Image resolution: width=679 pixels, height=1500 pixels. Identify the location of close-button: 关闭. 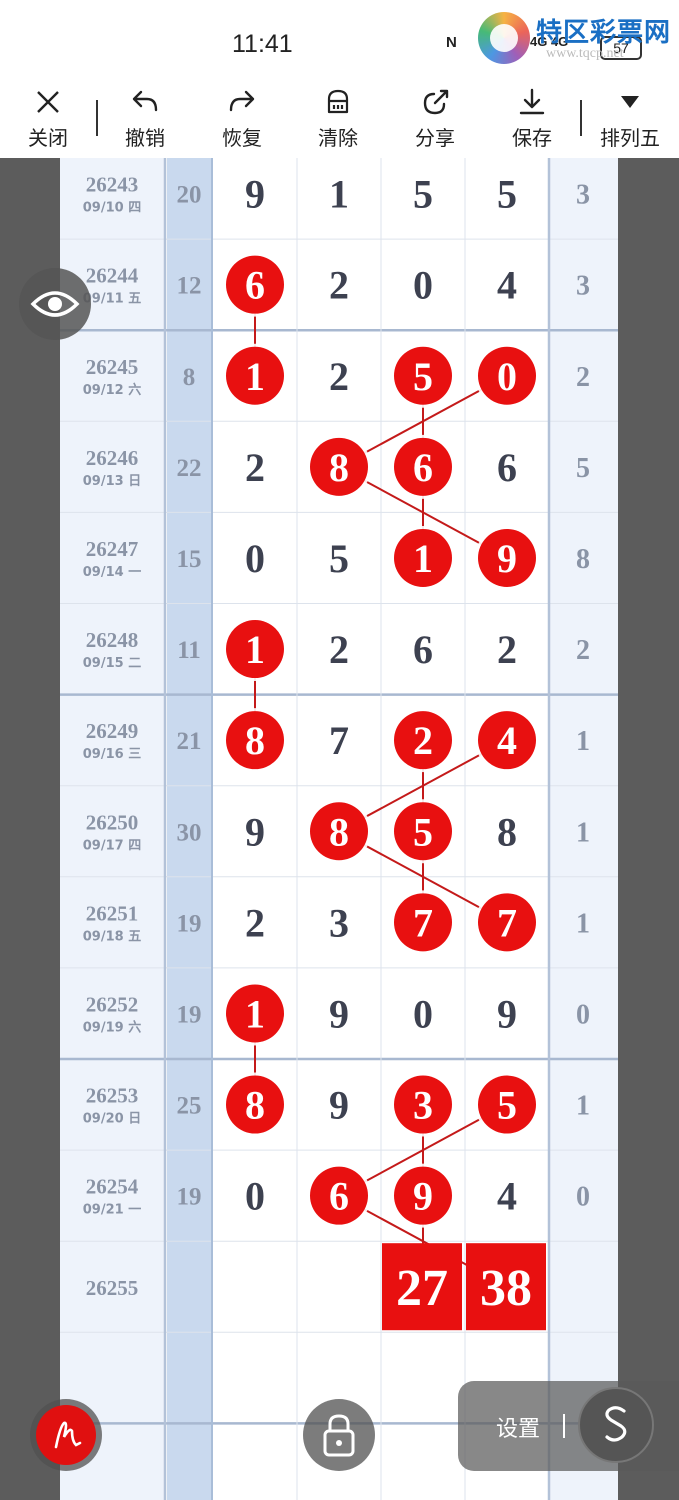
(48, 119).